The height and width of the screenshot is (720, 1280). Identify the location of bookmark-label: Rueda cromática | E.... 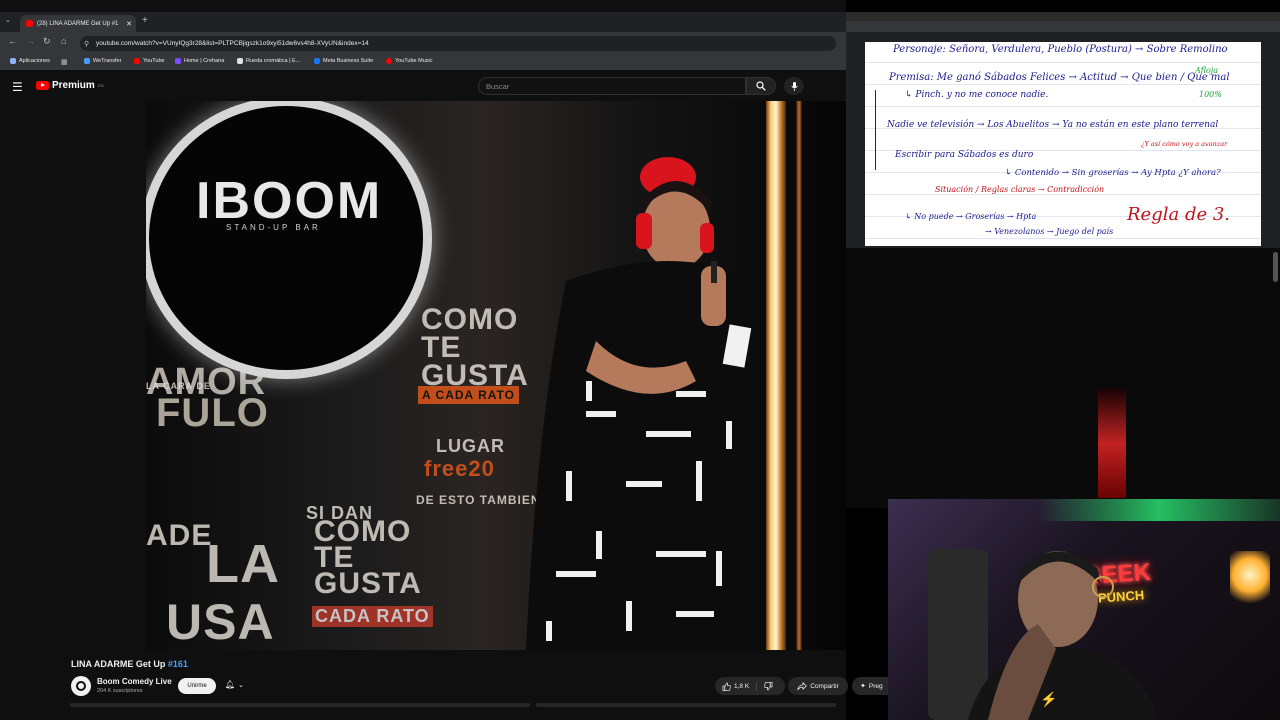
(273, 61).